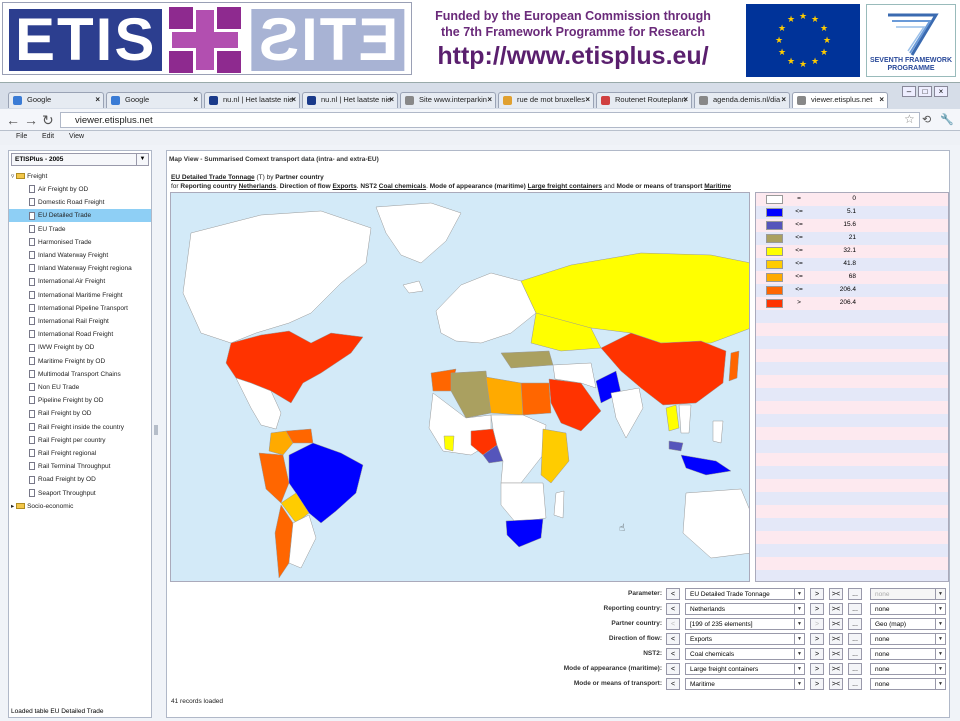 Image resolution: width=960 pixels, height=721 pixels. Describe the element at coordinates (745, 684) in the screenshot. I see `filter-value-select: Maritime ▼` at that location.